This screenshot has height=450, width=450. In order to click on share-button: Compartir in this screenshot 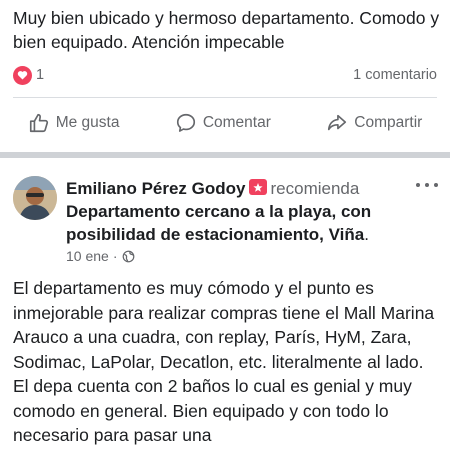, I will do `click(374, 123)`.